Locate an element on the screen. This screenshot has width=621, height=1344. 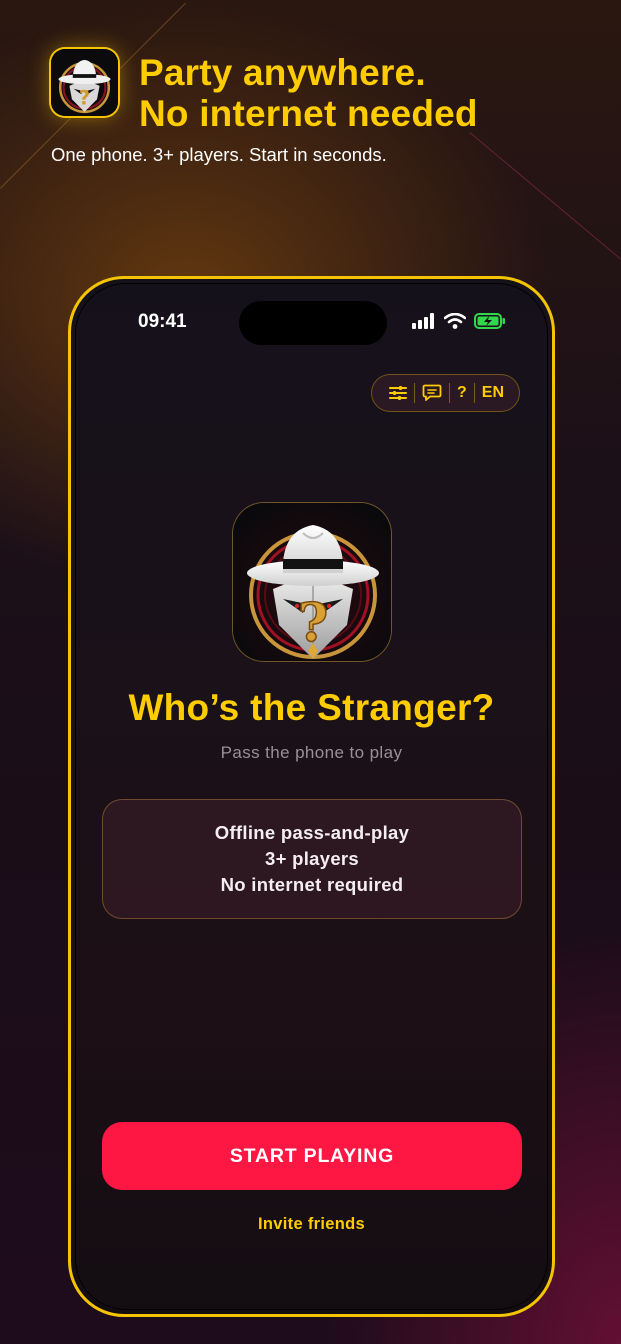
headline-line-1: Party anywhere. is located at coordinates (282, 72).